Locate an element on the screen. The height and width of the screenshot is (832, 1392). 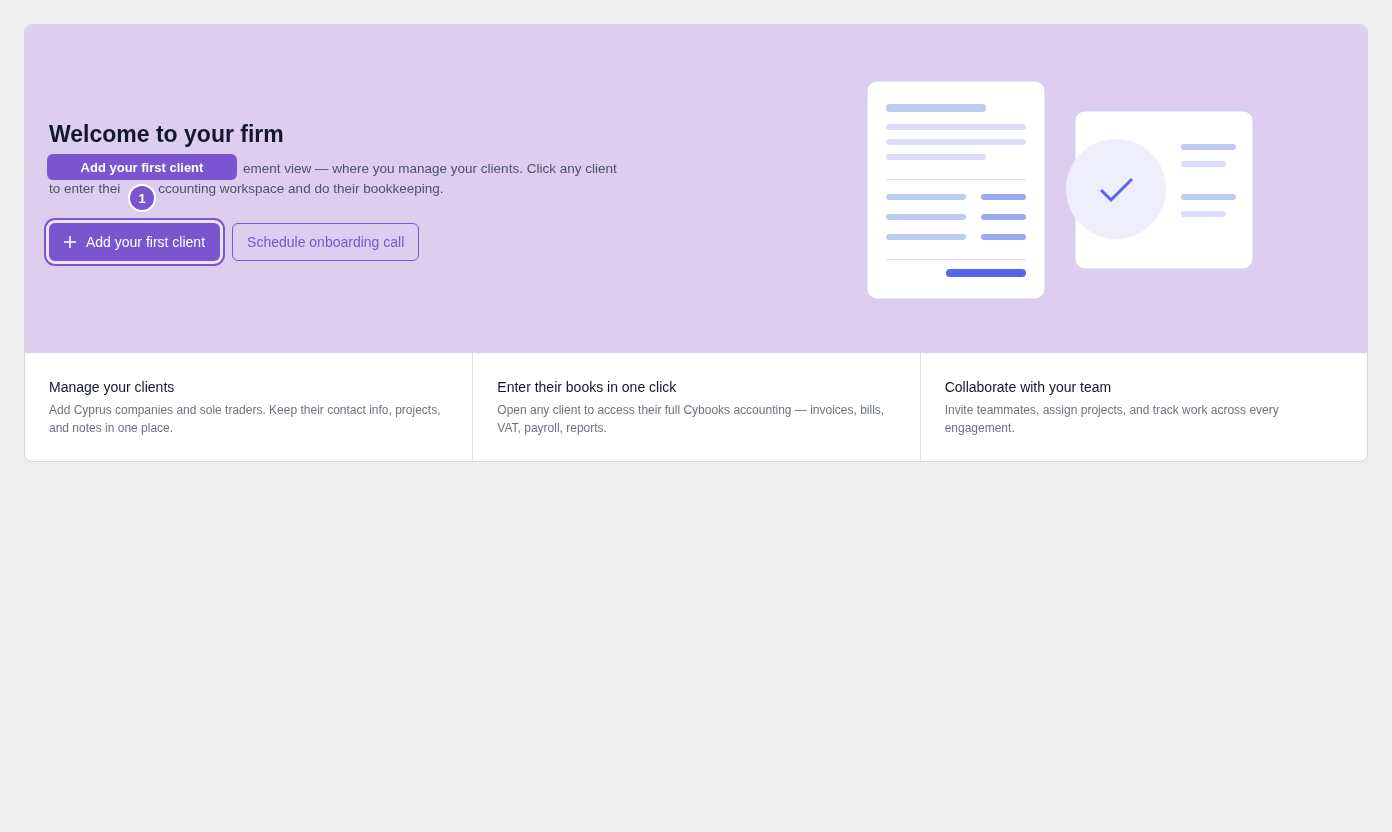
tooltip: Add your first client is located at coordinates (142, 167).